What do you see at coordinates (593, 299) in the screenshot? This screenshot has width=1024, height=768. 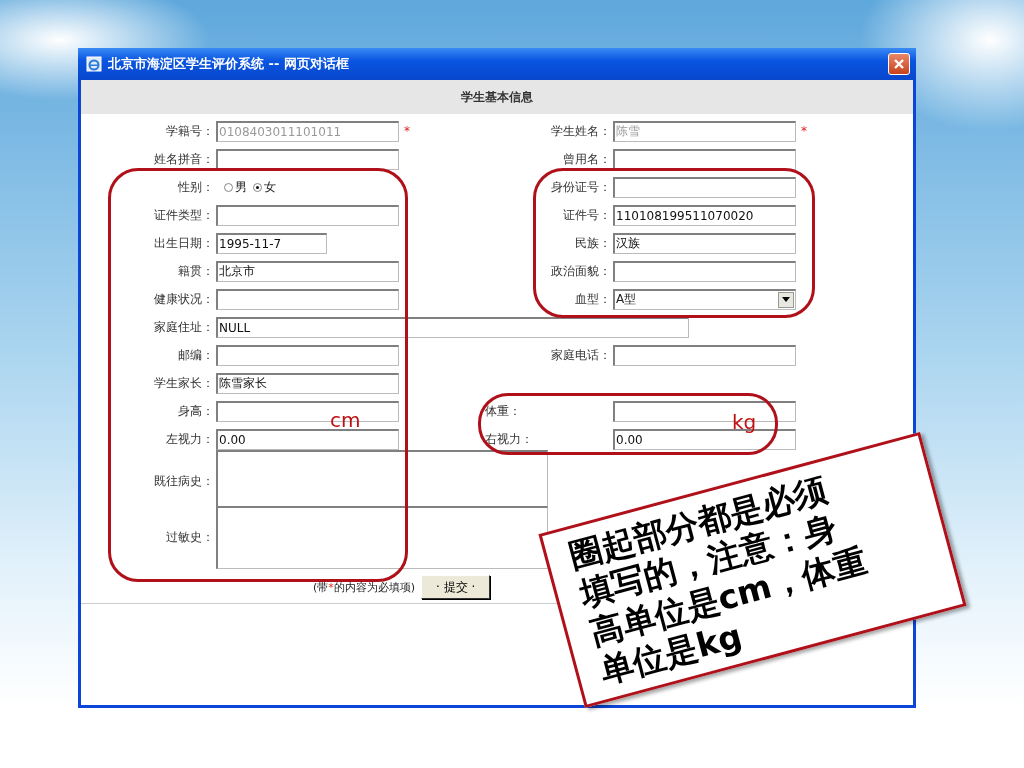 I see `field-label: 血型：` at bounding box center [593, 299].